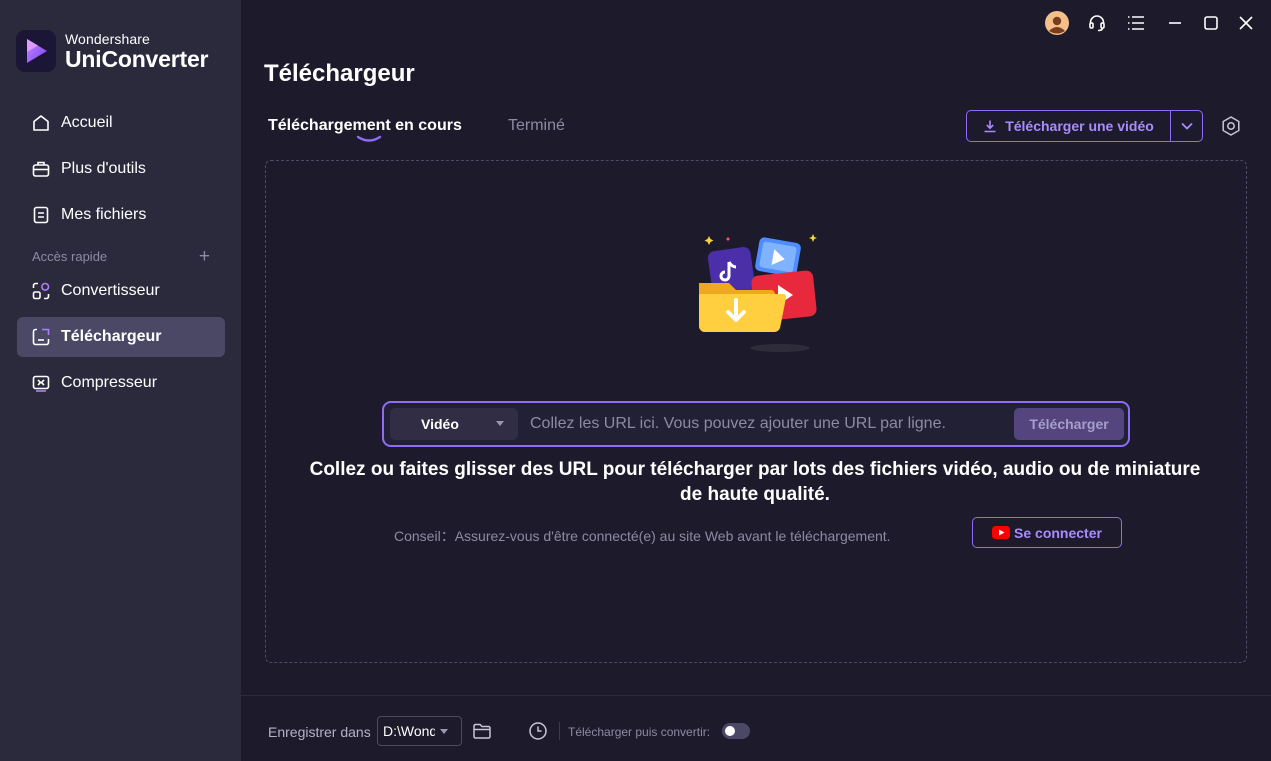  I want to click on convert-after-download-toggle, so click(736, 731).